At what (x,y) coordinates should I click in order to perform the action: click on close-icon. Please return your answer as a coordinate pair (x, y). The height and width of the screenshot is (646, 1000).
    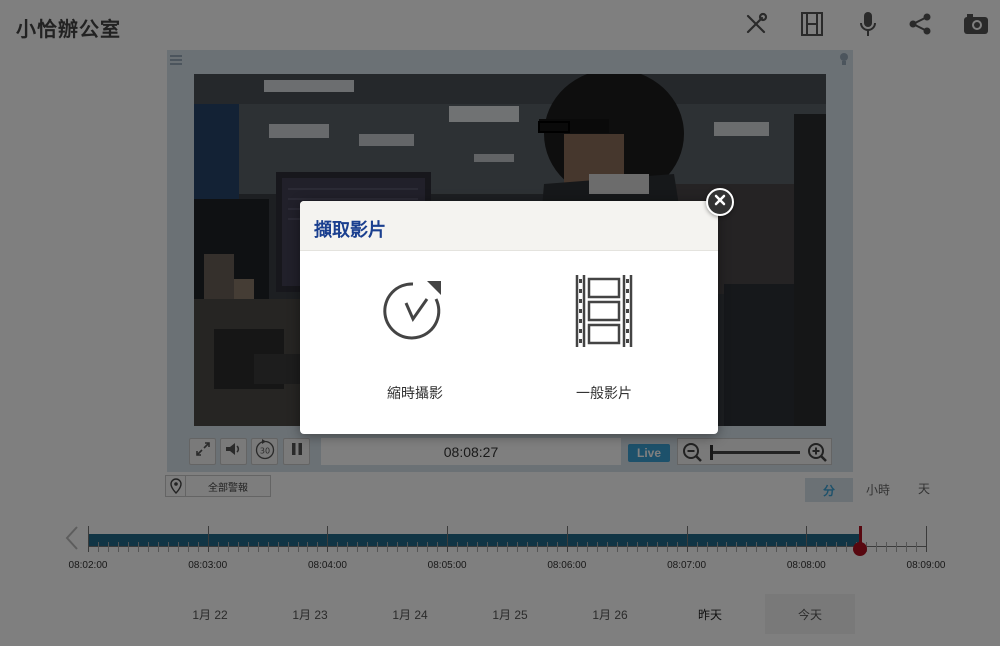
    Looking at the image, I should click on (720, 202).